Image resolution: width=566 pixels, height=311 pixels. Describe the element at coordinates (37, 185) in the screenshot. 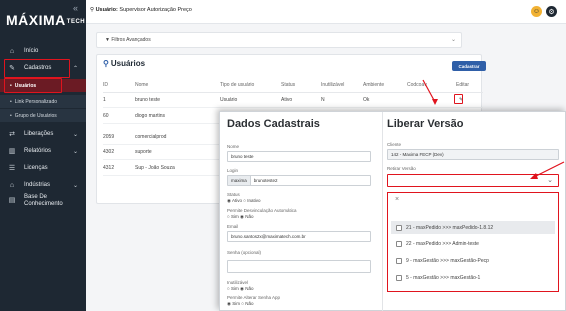

I see `sidebar-item-label: Indústrias` at that location.